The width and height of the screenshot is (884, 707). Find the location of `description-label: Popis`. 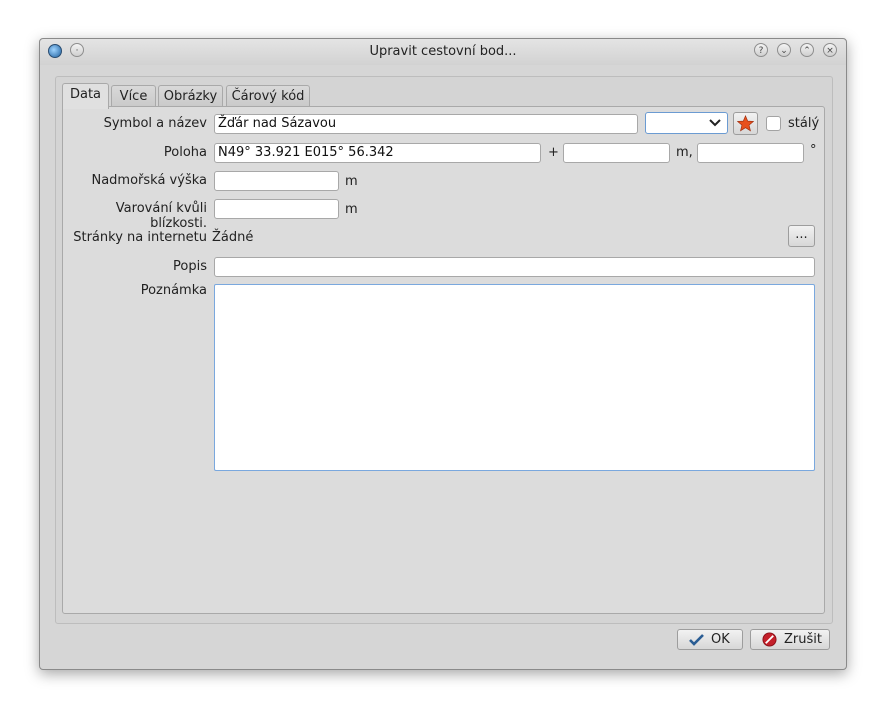

description-label: Popis is located at coordinates (190, 266).